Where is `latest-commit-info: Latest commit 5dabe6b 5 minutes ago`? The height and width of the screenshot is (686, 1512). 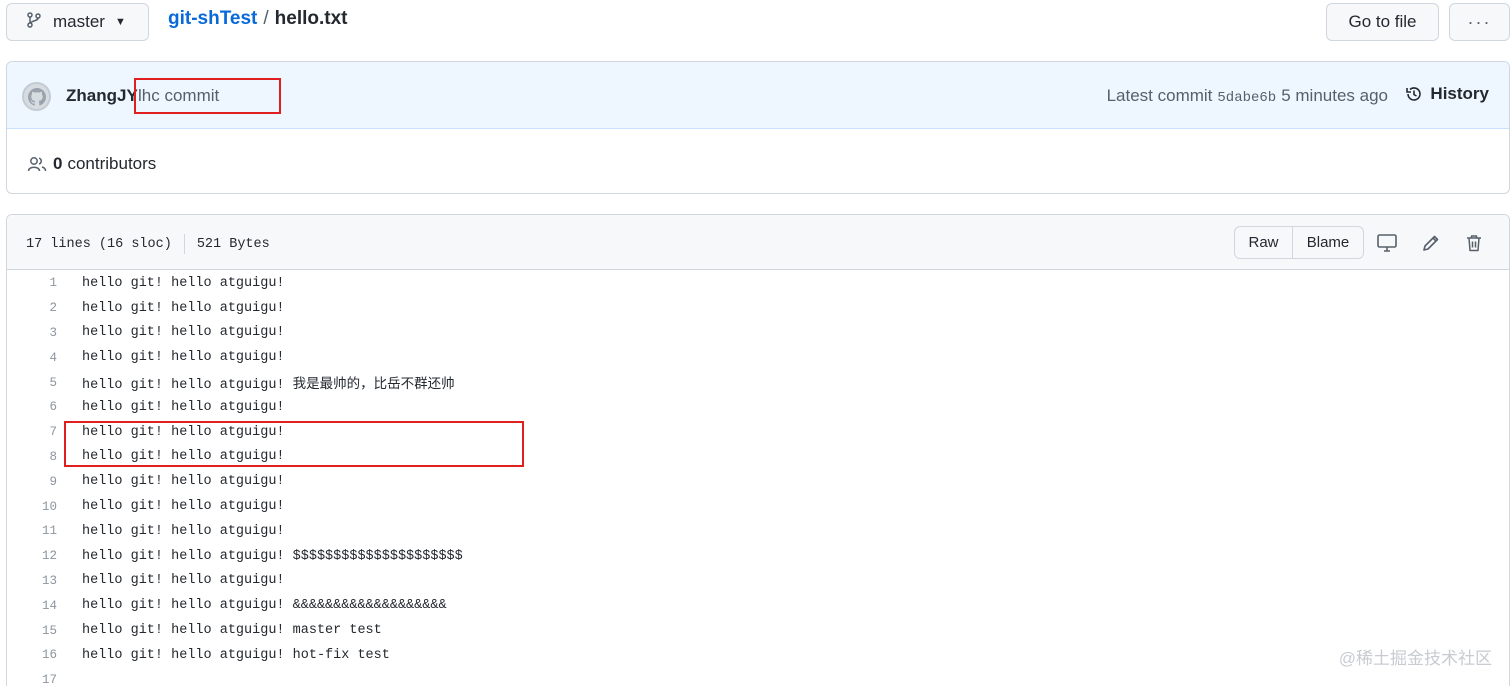
latest-commit-info: Latest commit 5dabe6b 5 minutes ago is located at coordinates (1247, 96).